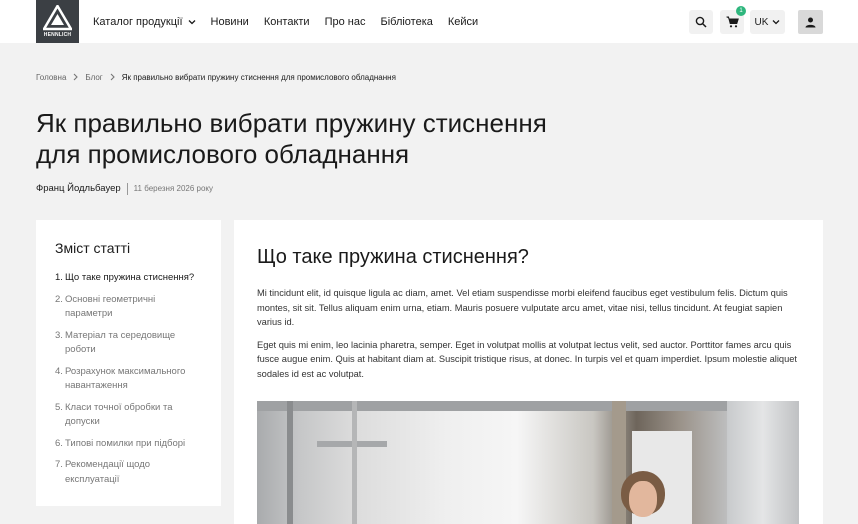 The height and width of the screenshot is (524, 858). I want to click on article-image, so click(528, 462).